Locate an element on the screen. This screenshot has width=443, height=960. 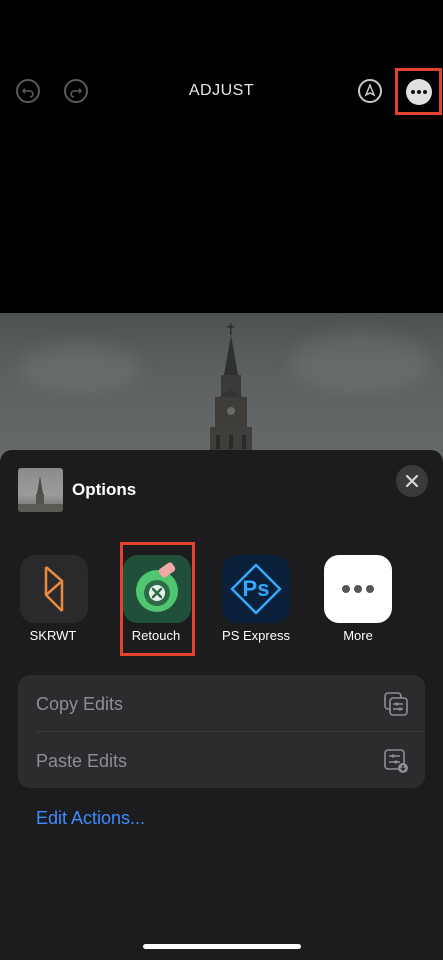
app-label-more: More is located at coordinates (358, 635).